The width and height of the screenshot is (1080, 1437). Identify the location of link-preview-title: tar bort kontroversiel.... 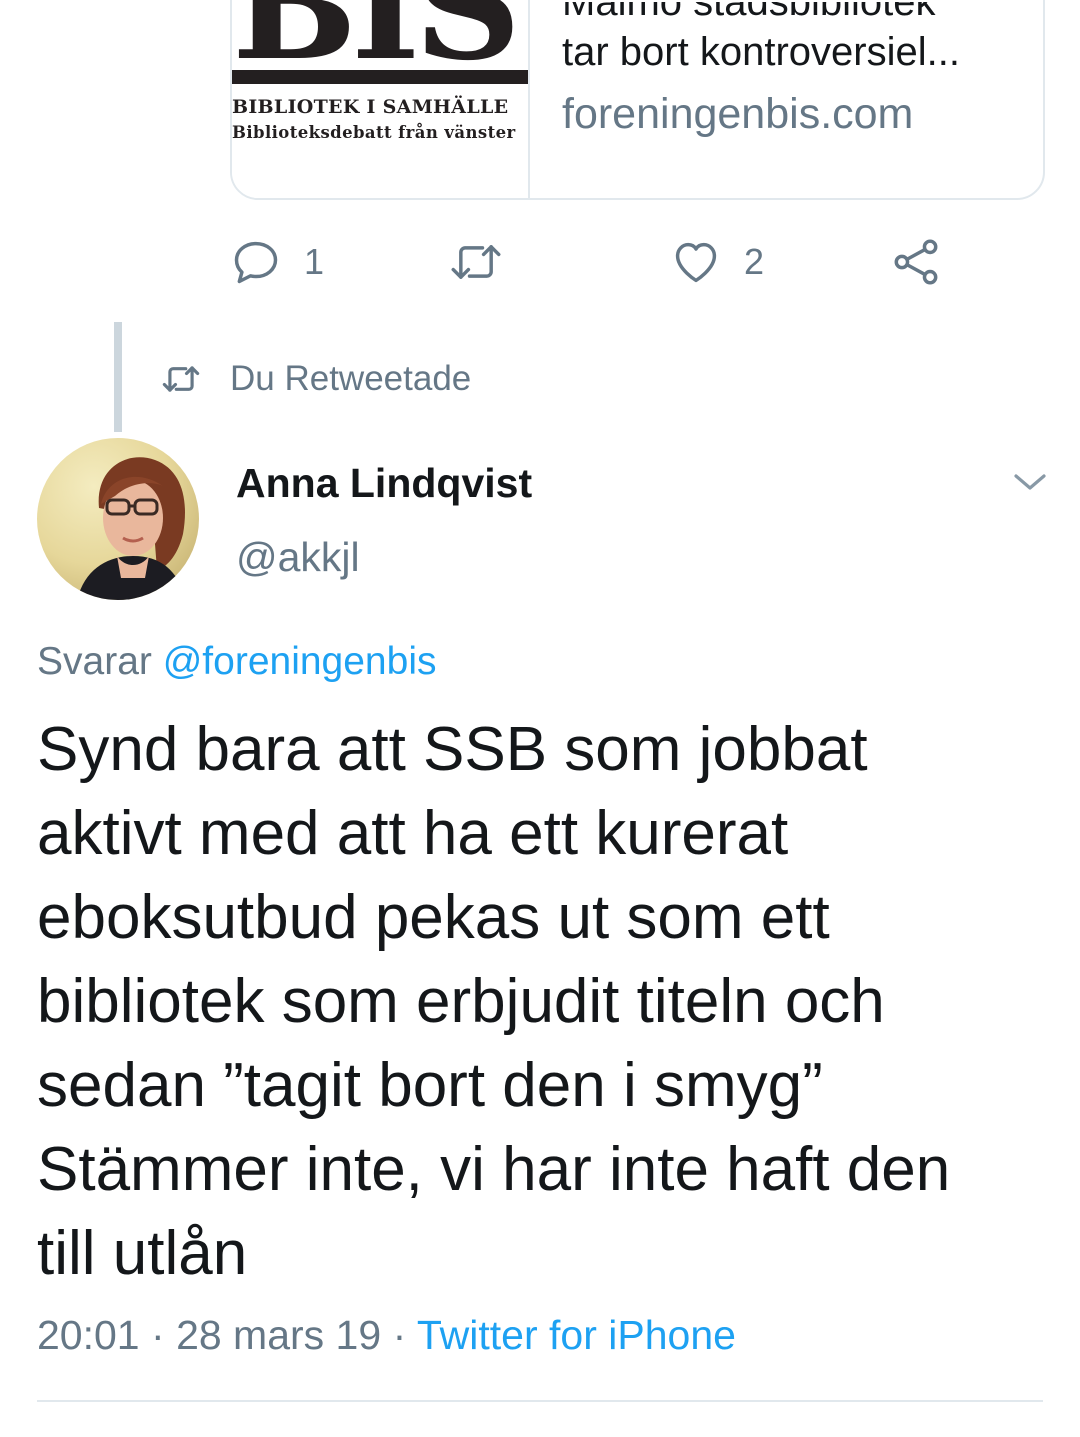
(761, 52).